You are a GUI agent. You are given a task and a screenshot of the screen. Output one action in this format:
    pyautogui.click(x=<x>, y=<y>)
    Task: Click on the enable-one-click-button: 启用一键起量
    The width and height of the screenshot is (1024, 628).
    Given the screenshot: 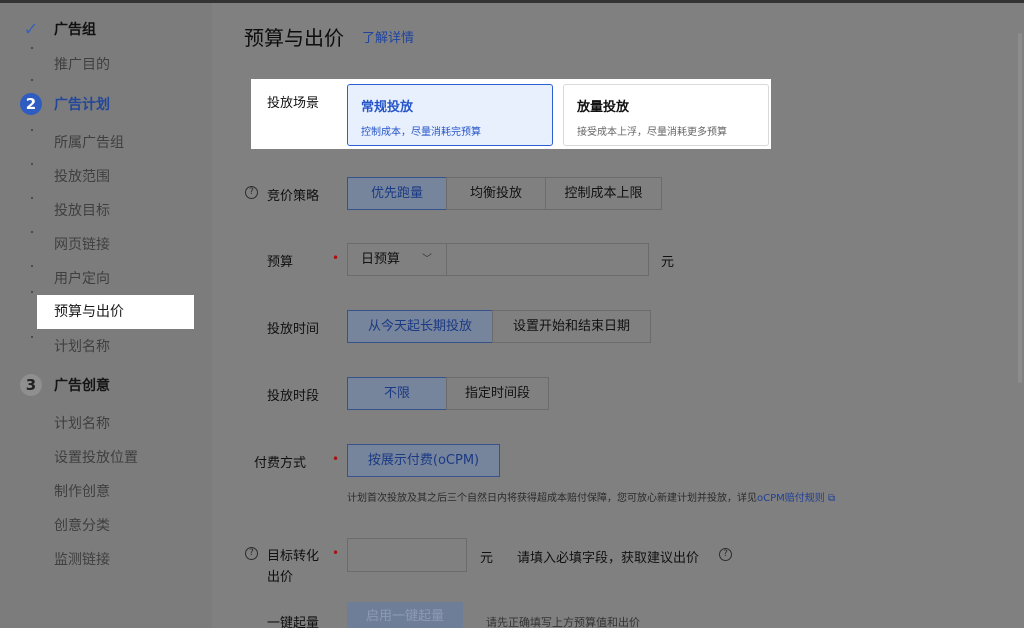 What is the action you would take?
    pyautogui.click(x=405, y=615)
    